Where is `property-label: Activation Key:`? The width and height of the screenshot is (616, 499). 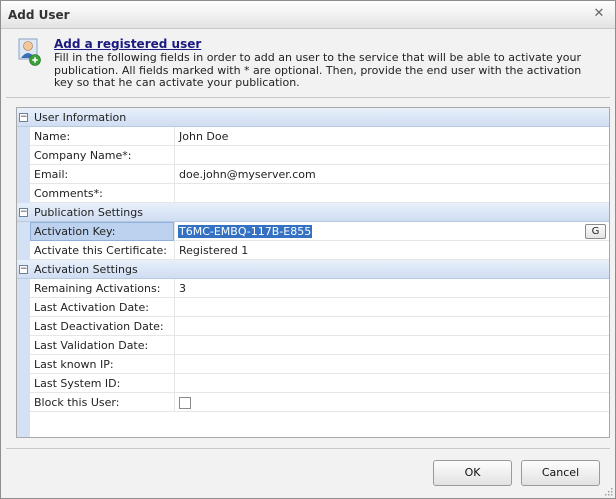
property-label: Activation Key: is located at coordinates (75, 231).